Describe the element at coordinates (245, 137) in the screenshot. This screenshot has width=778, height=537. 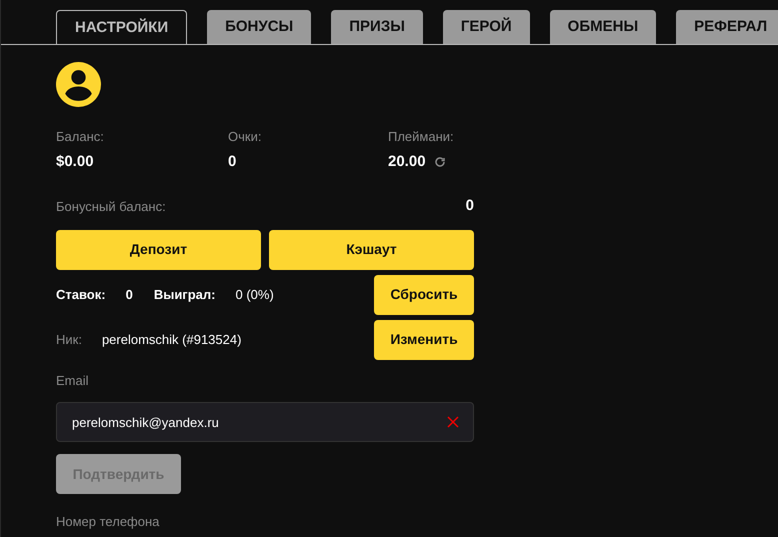
I see `stat-label: Очки:` at that location.